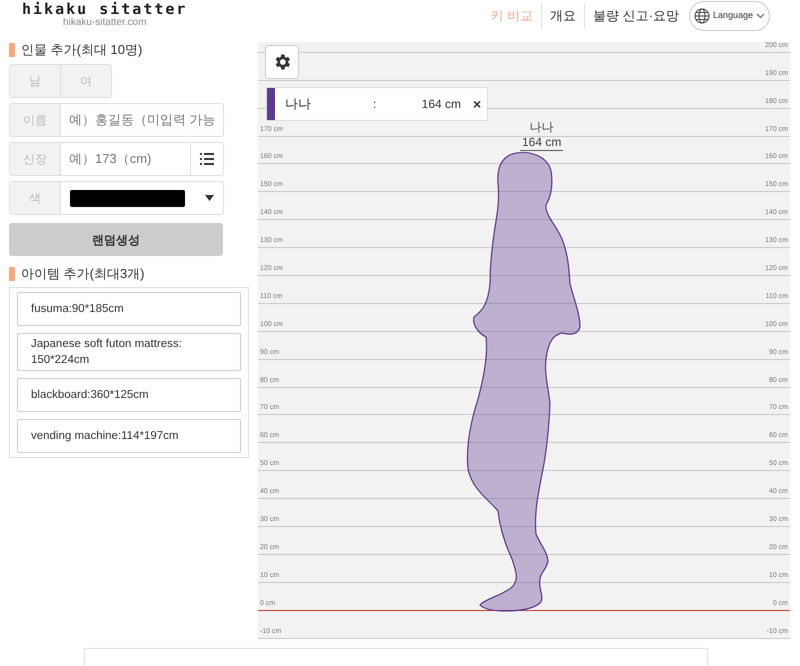 This screenshot has height=666, width=800. What do you see at coordinates (542, 143) in the screenshot?
I see `figure-height: 164 cm` at bounding box center [542, 143].